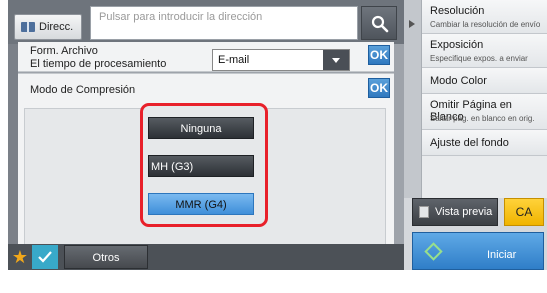 This screenshot has height=293, width=547. What do you see at coordinates (201, 166) in the screenshot?
I see `option-mh-g3-button: MH (G3)` at bounding box center [201, 166].